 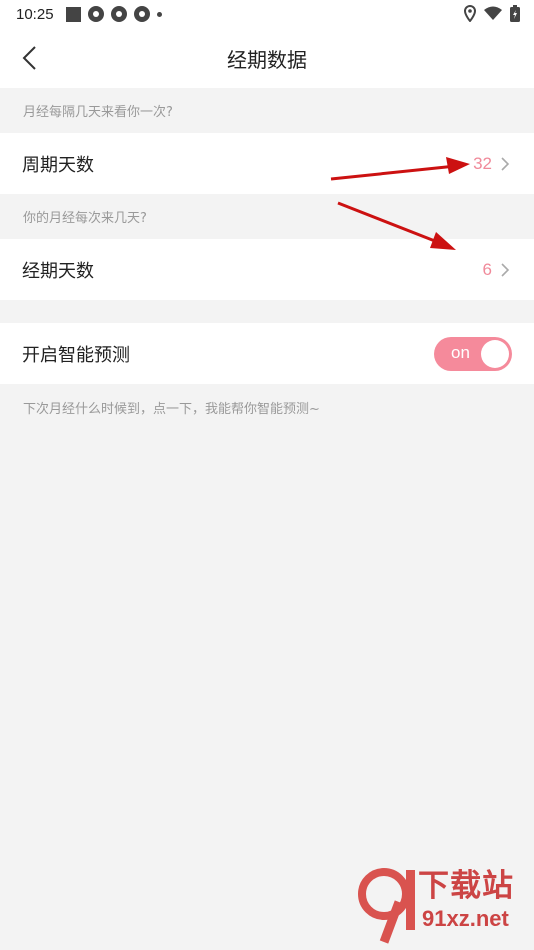 I want to click on cycle-hint: 月经每隔几天来看你一次?, so click(x=98, y=112).